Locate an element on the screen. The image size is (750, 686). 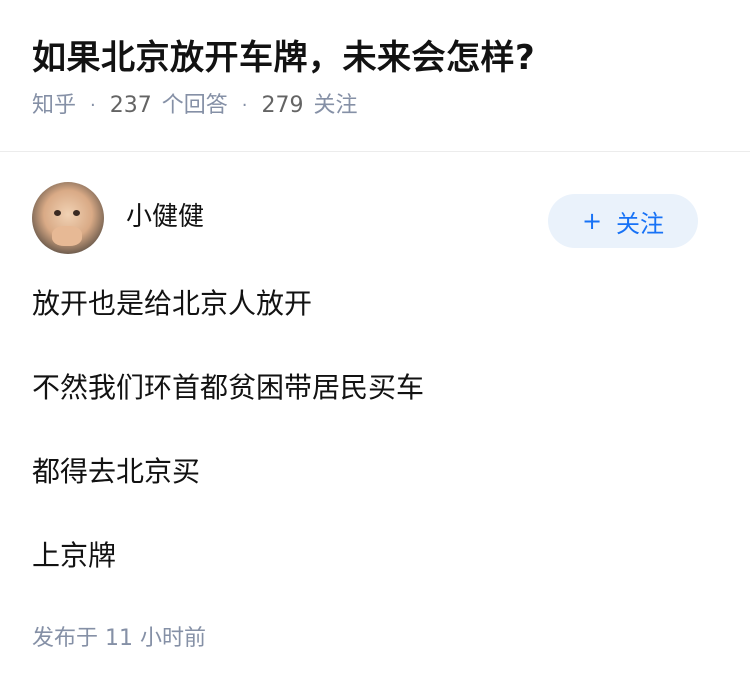
author-row: 小健健 + 关注 is located at coordinates (375, 232).